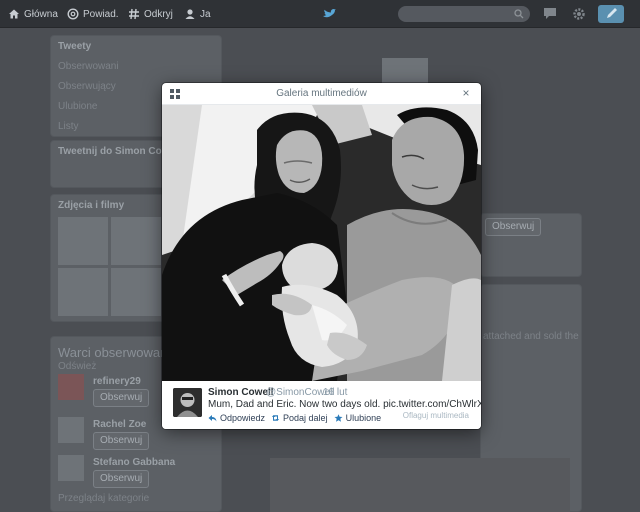  What do you see at coordinates (432, 404) in the screenshot?
I see `tweet-media-link: pic.twitter.com/ChWlrXmtmO` at bounding box center [432, 404].